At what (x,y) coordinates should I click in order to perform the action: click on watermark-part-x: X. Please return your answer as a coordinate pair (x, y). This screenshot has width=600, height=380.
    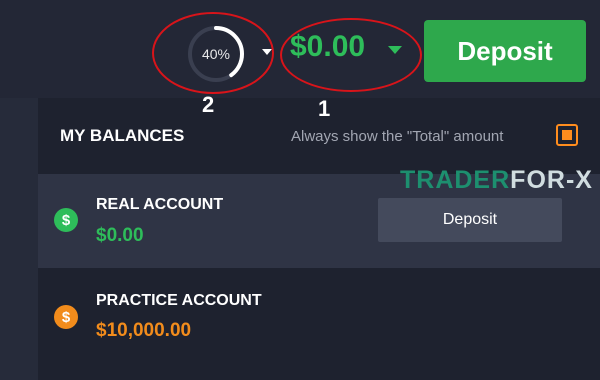
    Looking at the image, I should click on (584, 180).